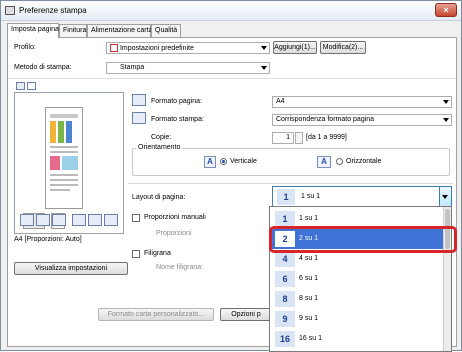  Describe the element at coordinates (339, 161) in the screenshot. I see `landscape-radio` at that location.